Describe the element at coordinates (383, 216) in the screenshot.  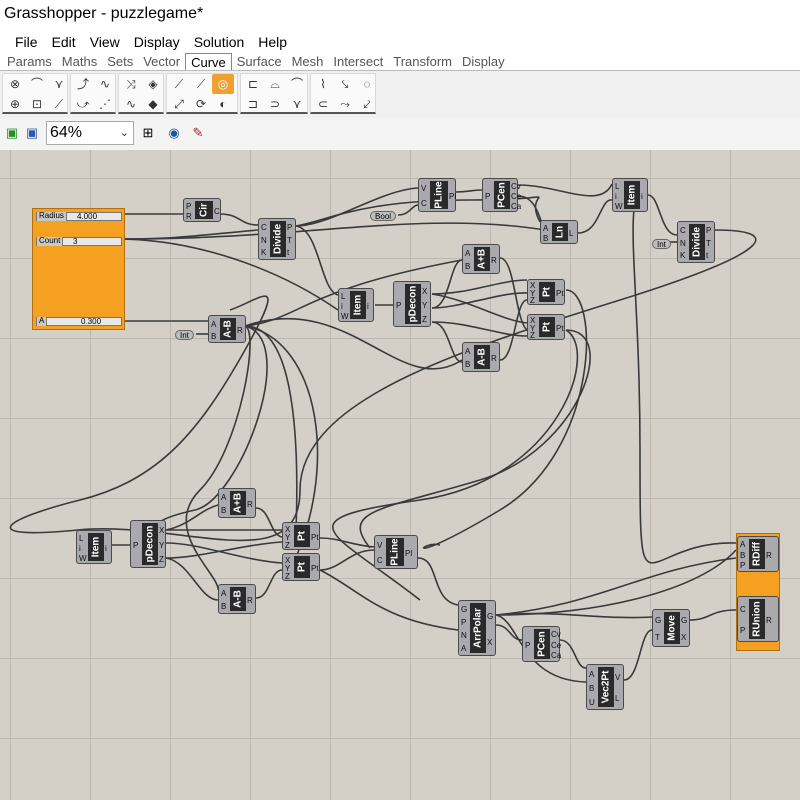
I see `bool-param: Bool` at that location.